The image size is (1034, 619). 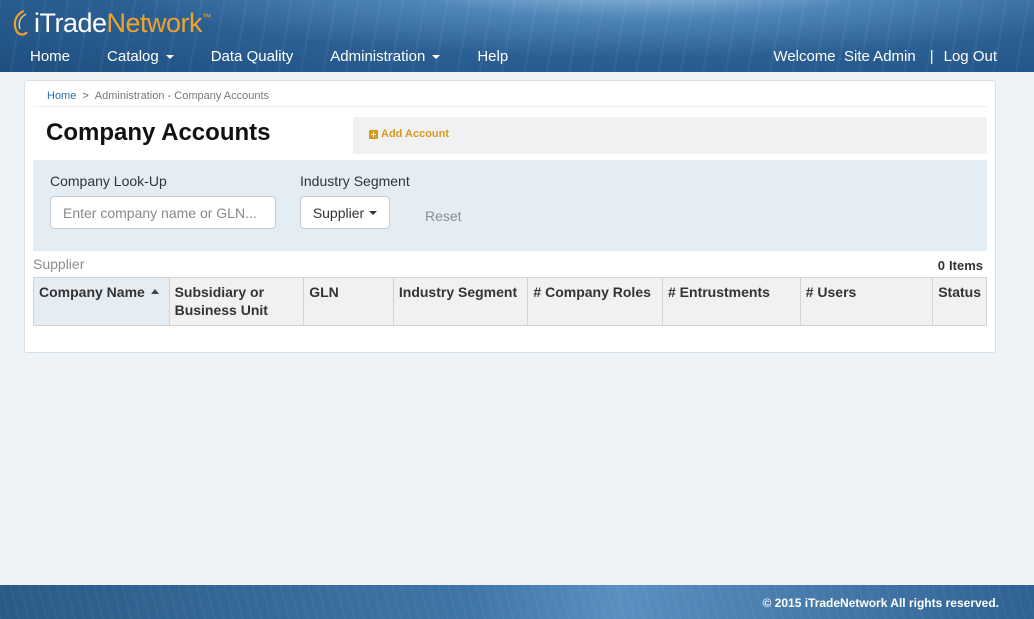 What do you see at coordinates (101, 301) in the screenshot?
I see `column-header-company-name: Company Name` at bounding box center [101, 301].